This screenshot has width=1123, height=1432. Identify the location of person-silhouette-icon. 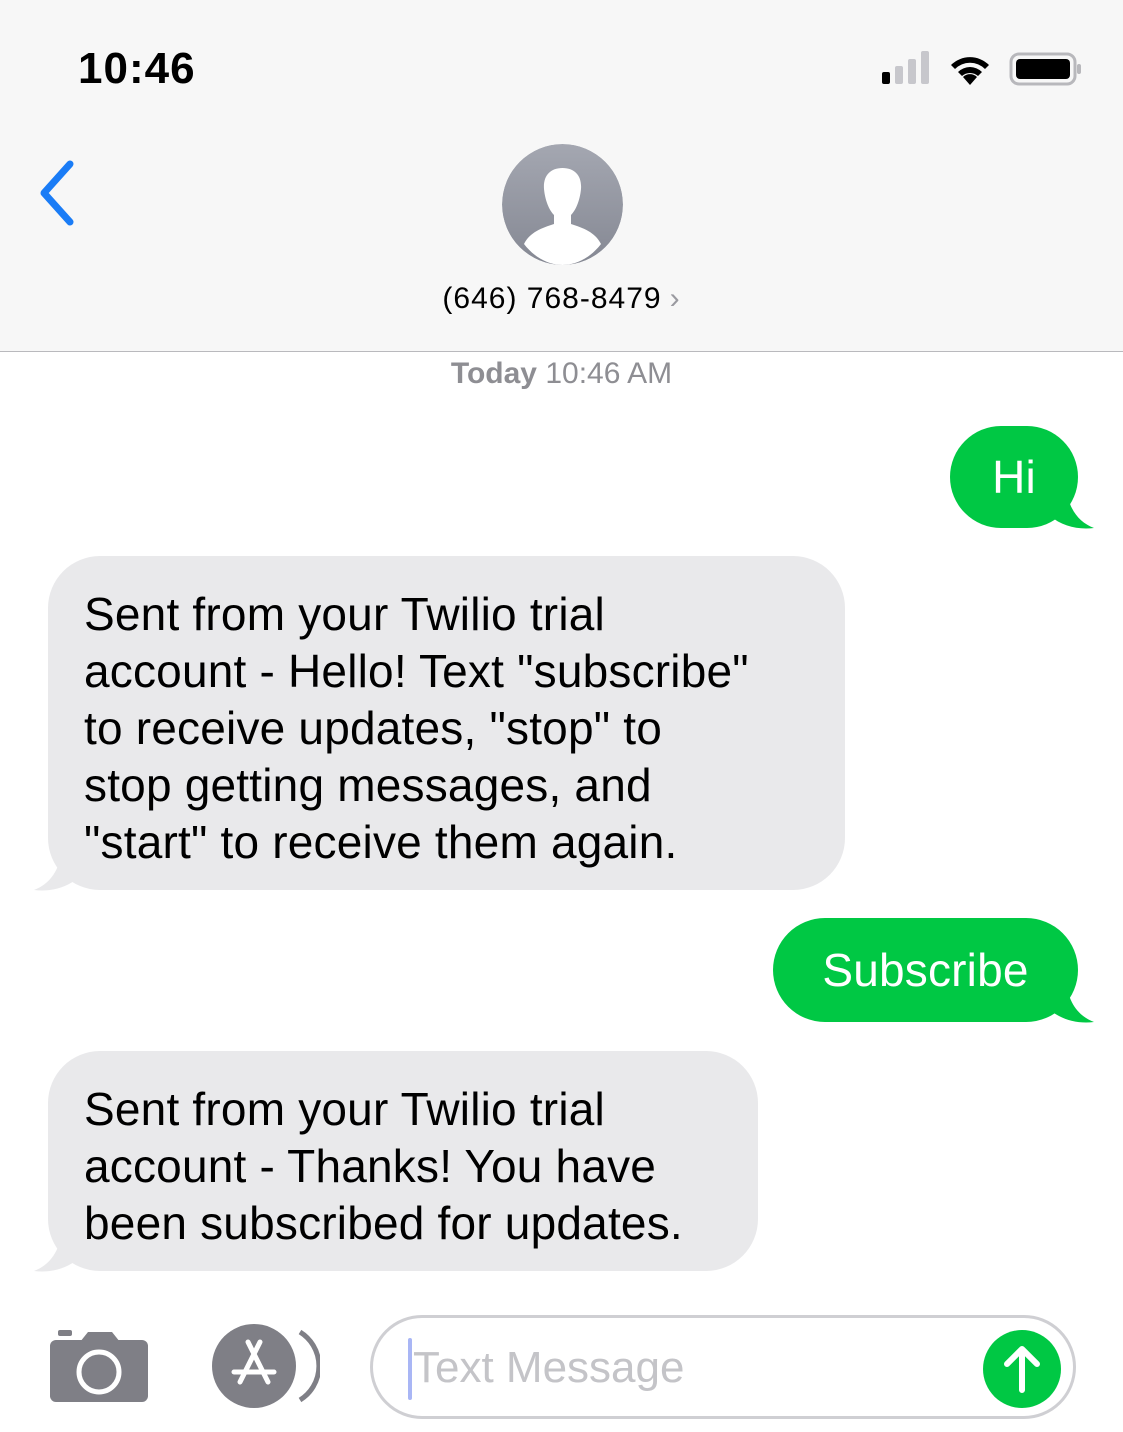
(562, 204).